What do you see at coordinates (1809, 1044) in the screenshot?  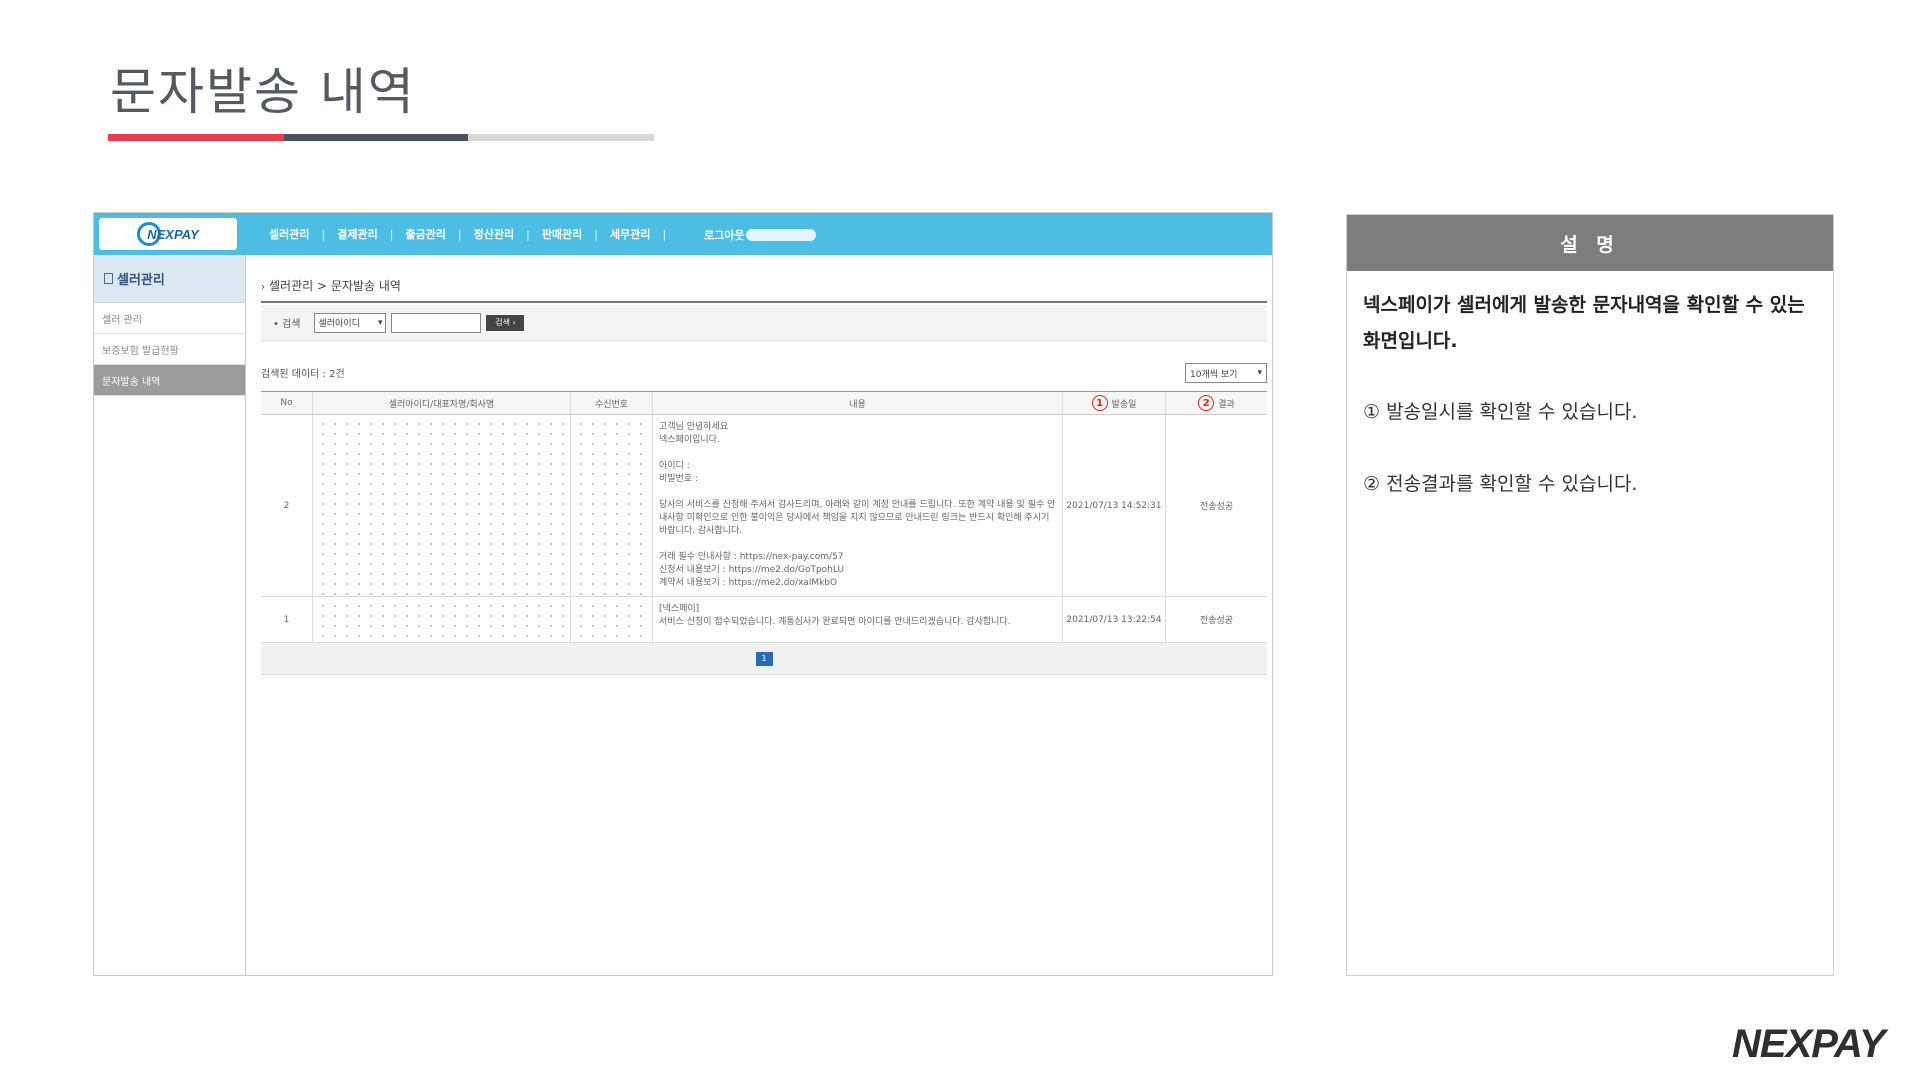 I see `nexpay-brand-logo: NEXPAY` at bounding box center [1809, 1044].